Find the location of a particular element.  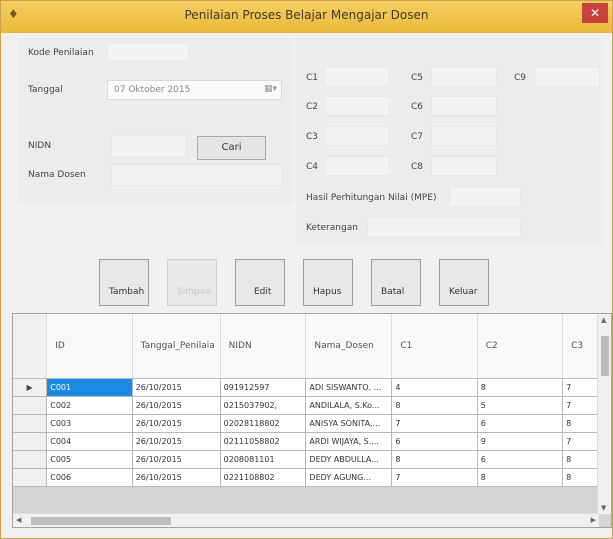

cell-id: C003 is located at coordinates (89, 423).